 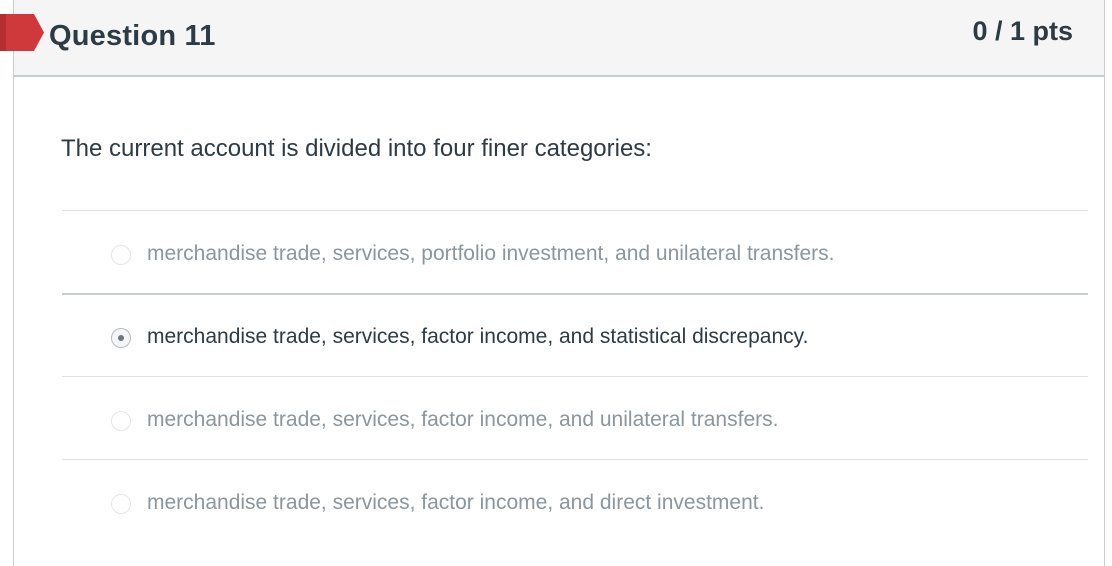 What do you see at coordinates (1022, 31) in the screenshot?
I see `question-points: 0 / 1 pts` at bounding box center [1022, 31].